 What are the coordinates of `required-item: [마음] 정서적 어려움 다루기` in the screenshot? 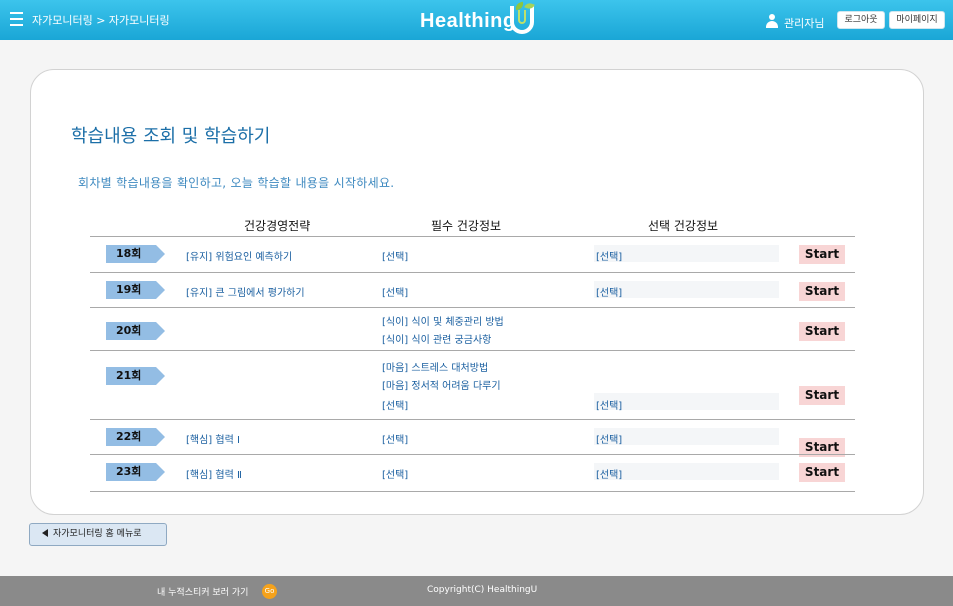 It's located at (441, 384).